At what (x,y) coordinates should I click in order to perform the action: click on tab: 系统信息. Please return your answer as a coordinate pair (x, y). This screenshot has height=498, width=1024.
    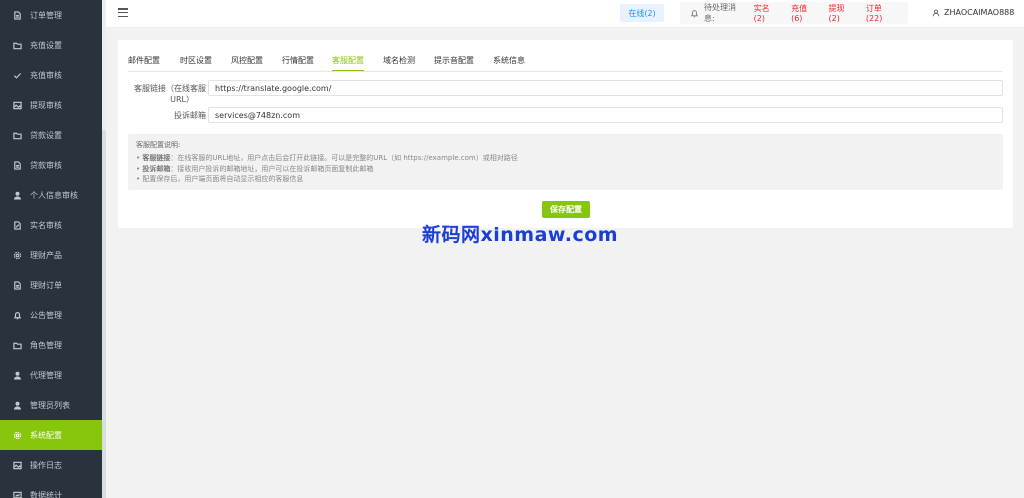
    Looking at the image, I should click on (509, 63).